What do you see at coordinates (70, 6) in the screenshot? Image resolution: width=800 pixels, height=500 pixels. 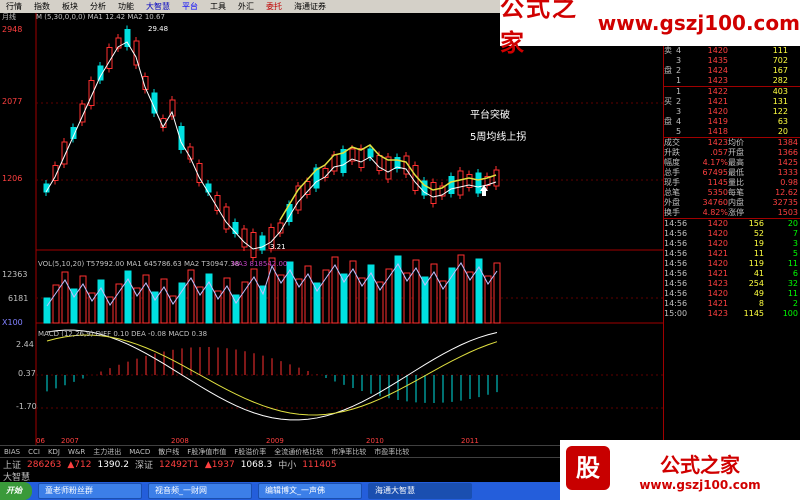 I see `menu-item: 板块` at bounding box center [70, 6].